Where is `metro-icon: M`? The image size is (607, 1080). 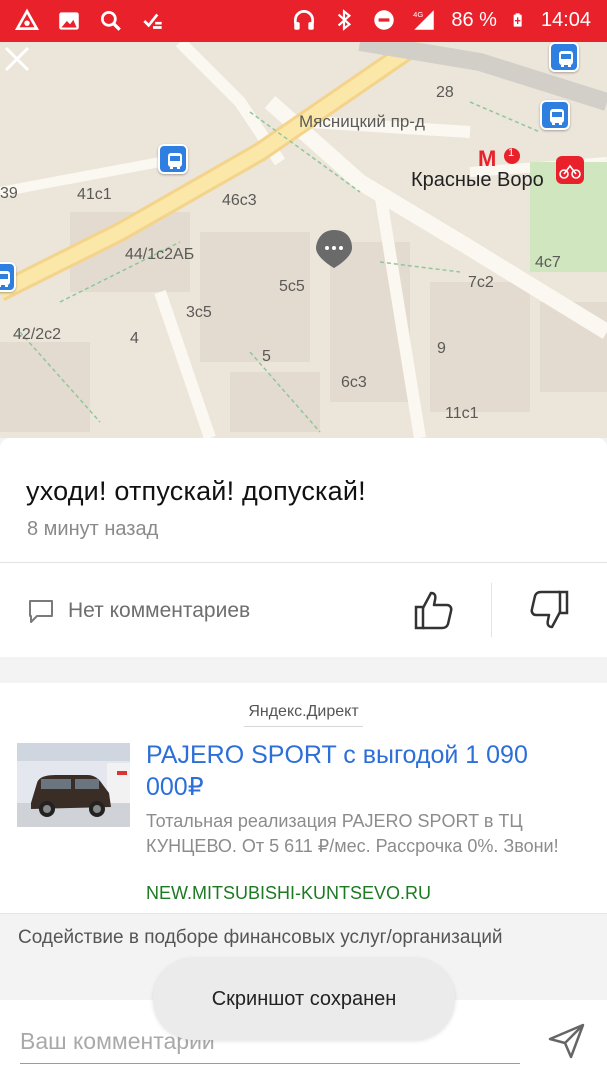
metro-icon: M is located at coordinates (487, 158).